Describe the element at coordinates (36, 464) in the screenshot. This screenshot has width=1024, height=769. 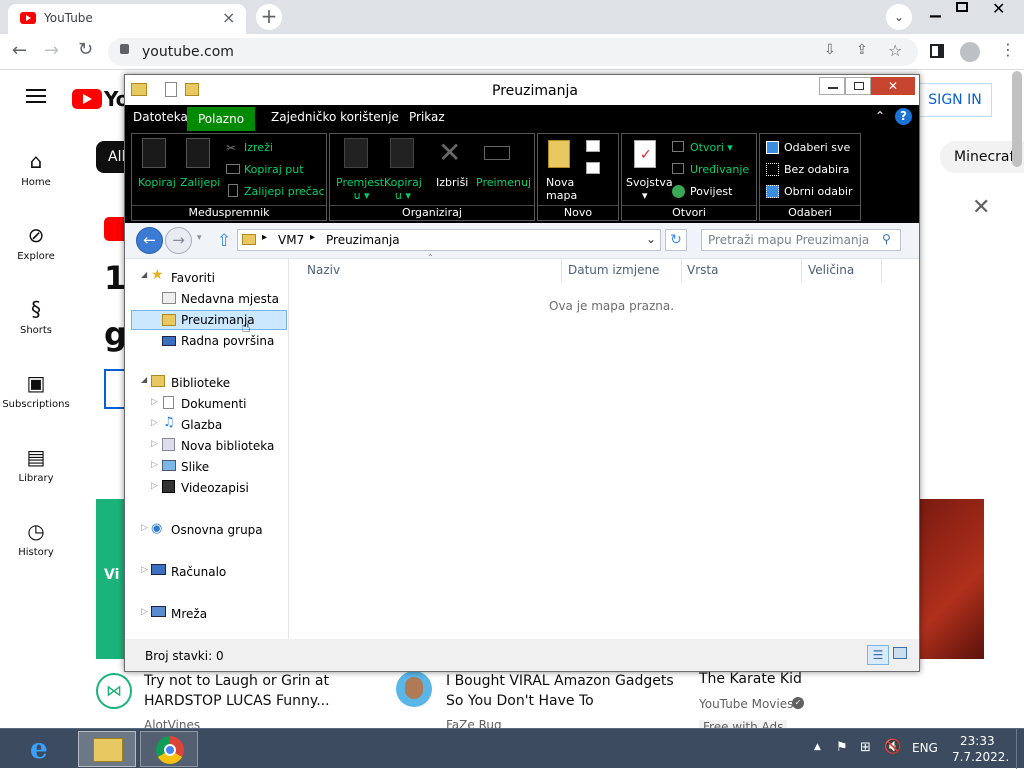
I see `nav-library: ▤ Library` at that location.